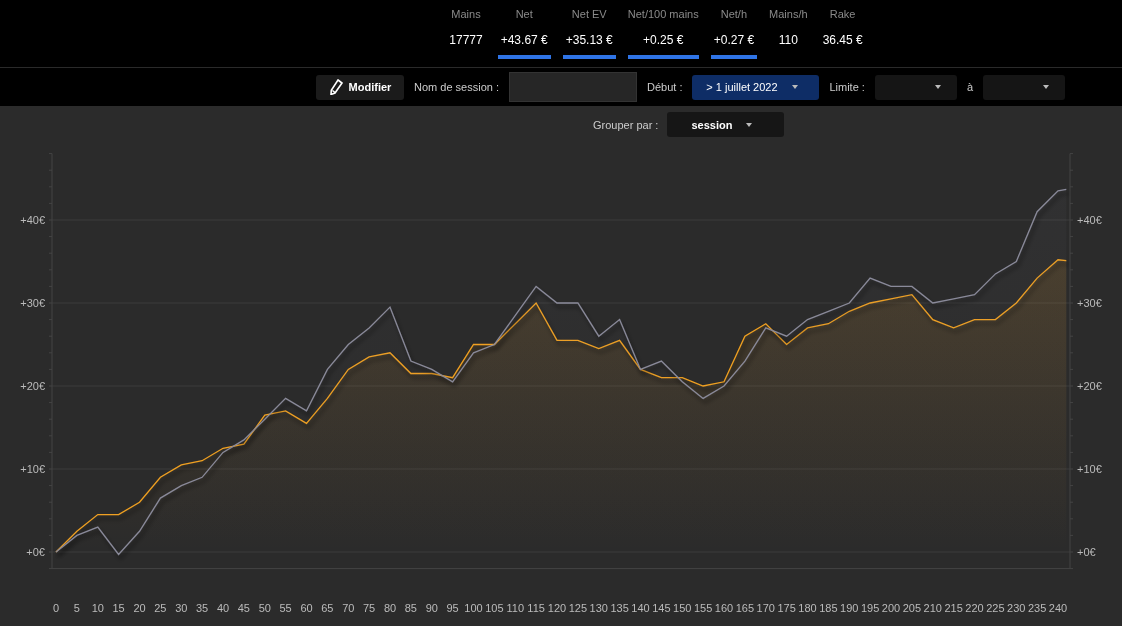  I want to click on stat-label: Rake, so click(842, 15).